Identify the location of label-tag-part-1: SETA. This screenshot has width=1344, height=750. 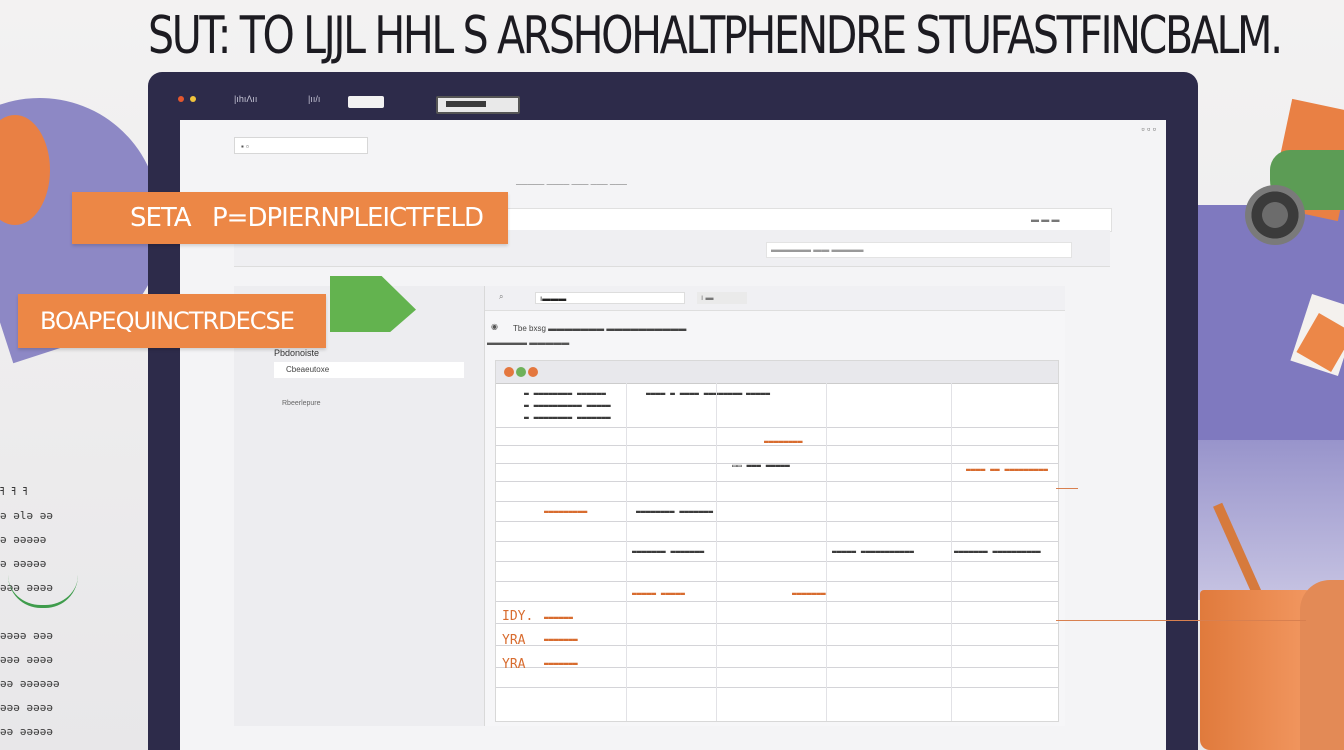
(161, 218).